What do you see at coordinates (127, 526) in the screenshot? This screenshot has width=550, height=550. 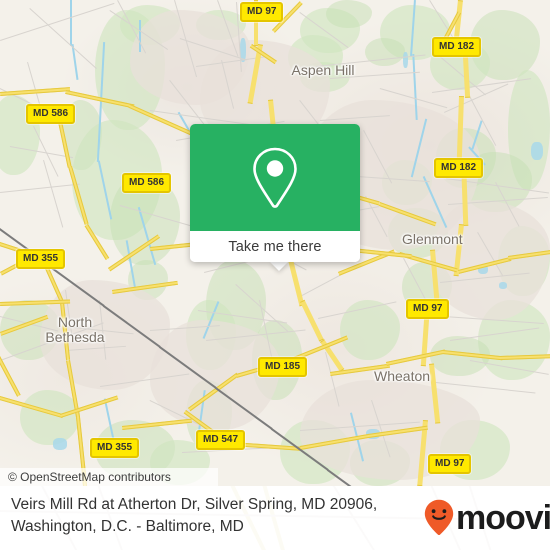 I see `result-title-line-2: Washington, D.C. - Baltimore, MD` at bounding box center [127, 526].